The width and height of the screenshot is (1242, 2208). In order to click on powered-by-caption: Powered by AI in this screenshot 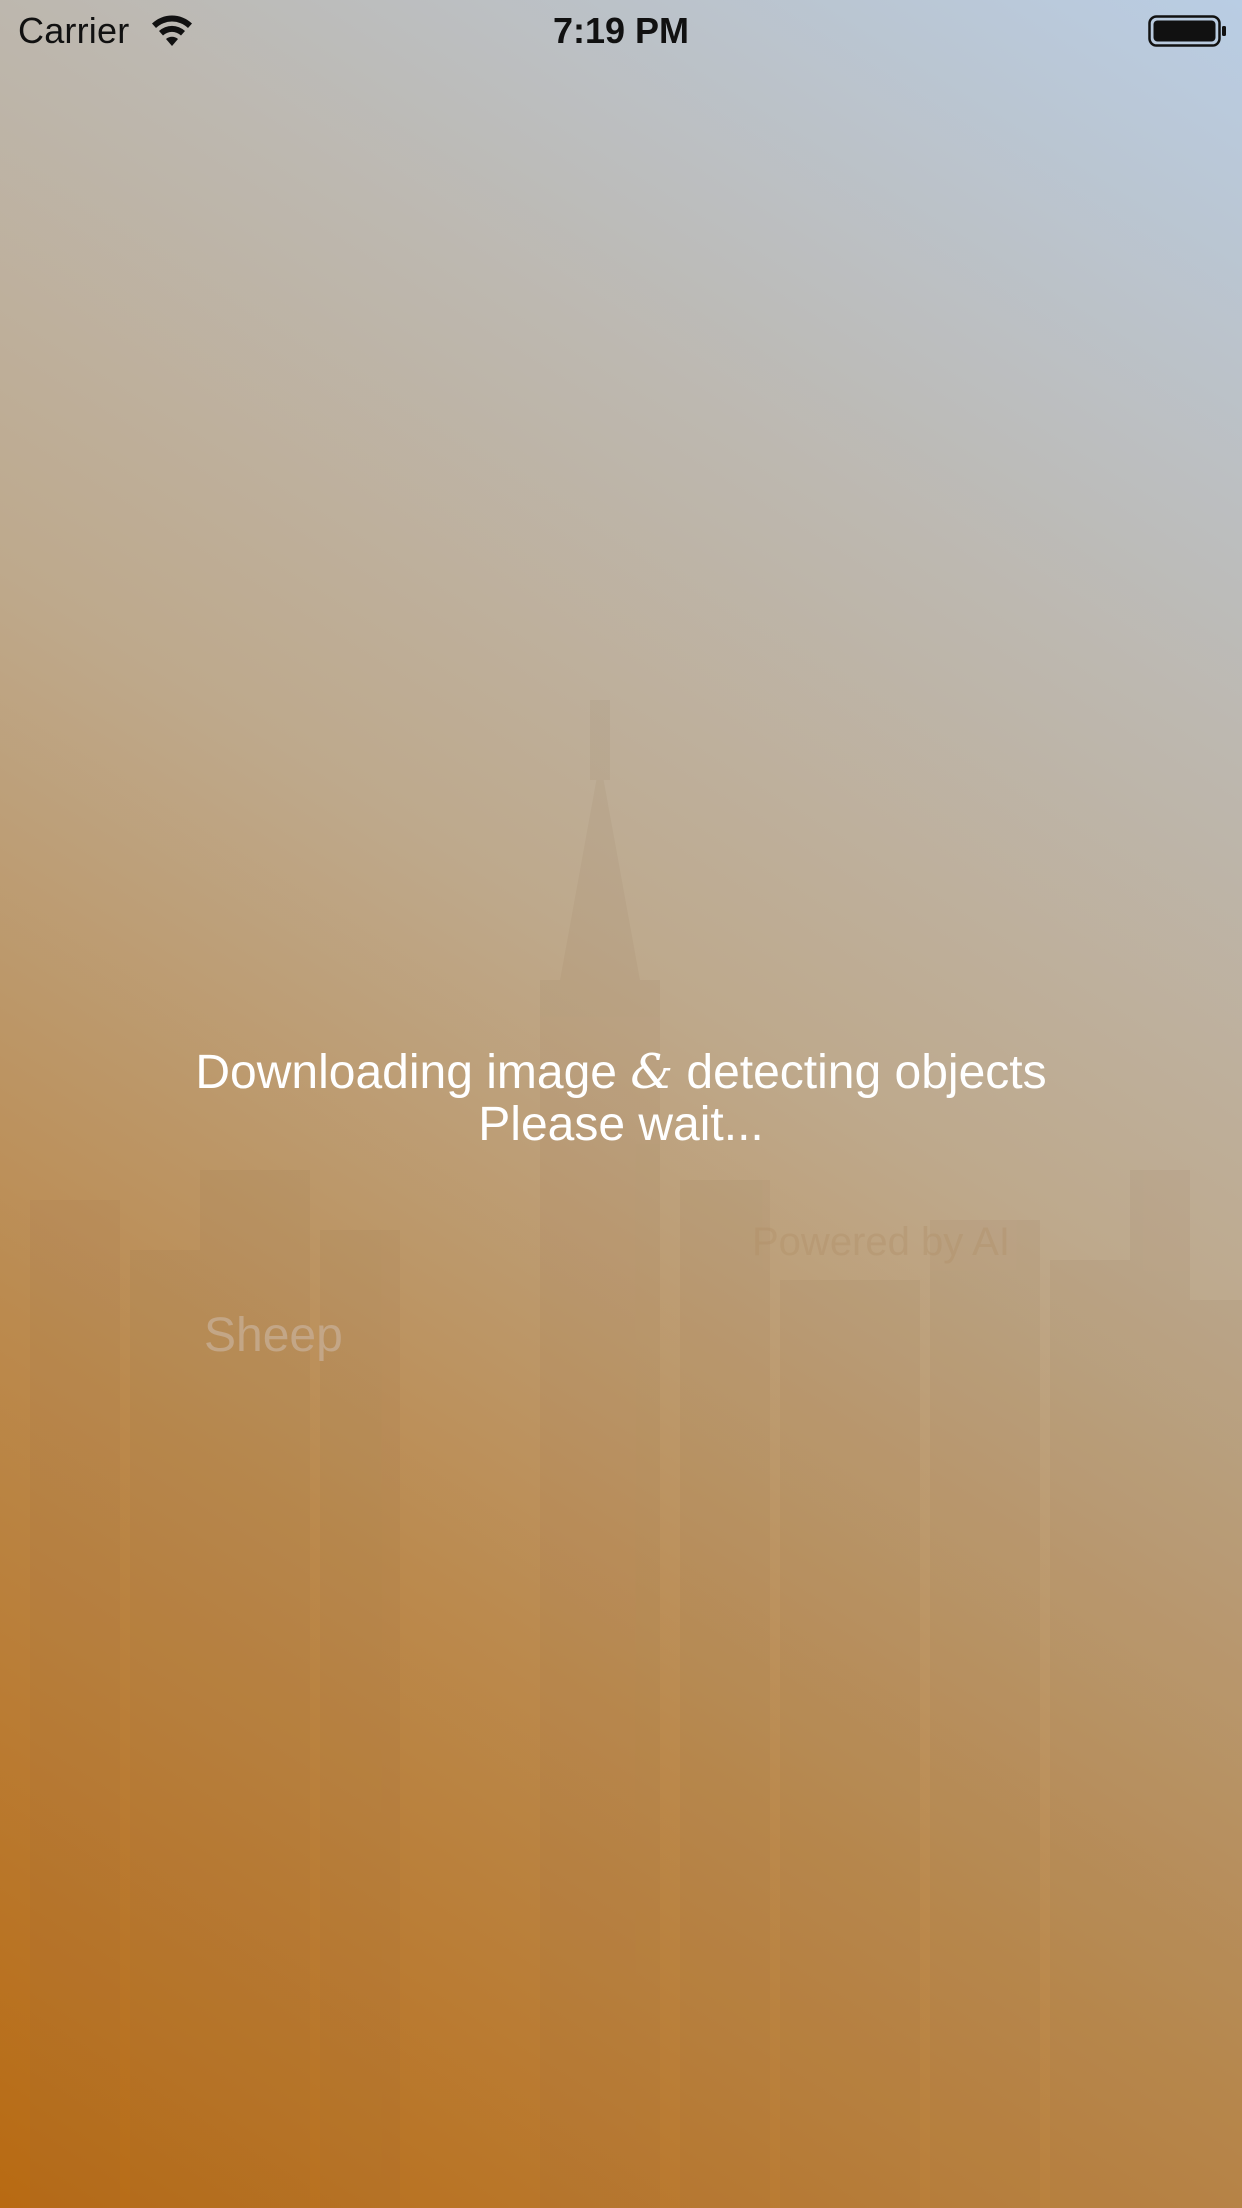, I will do `click(881, 1242)`.